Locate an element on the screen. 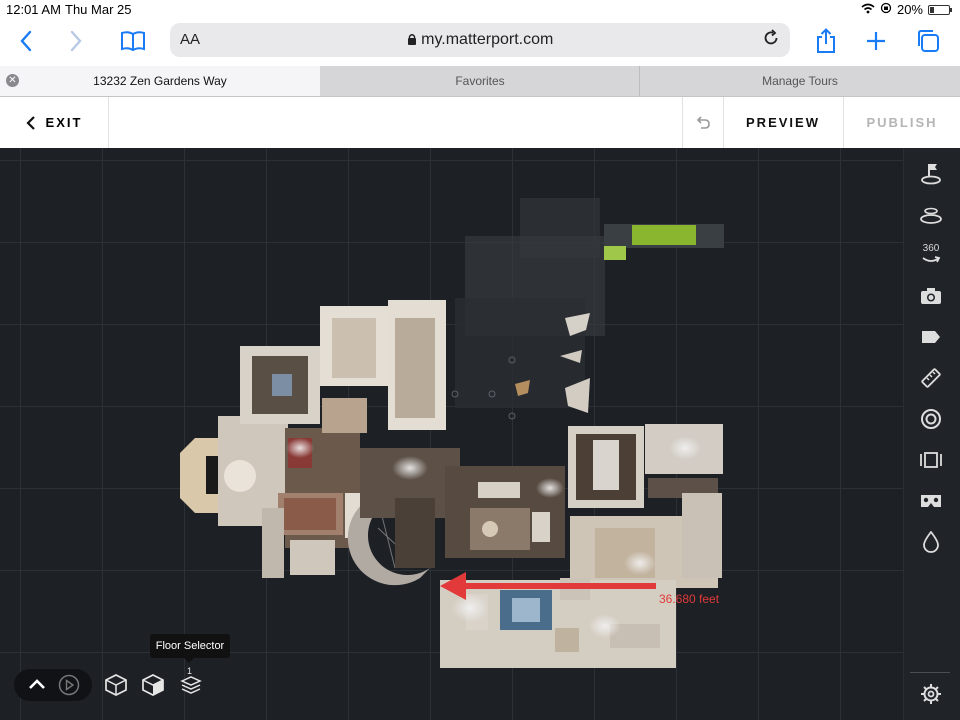 The width and height of the screenshot is (960, 720). 360-view-icon: 360 is located at coordinates (931, 255).